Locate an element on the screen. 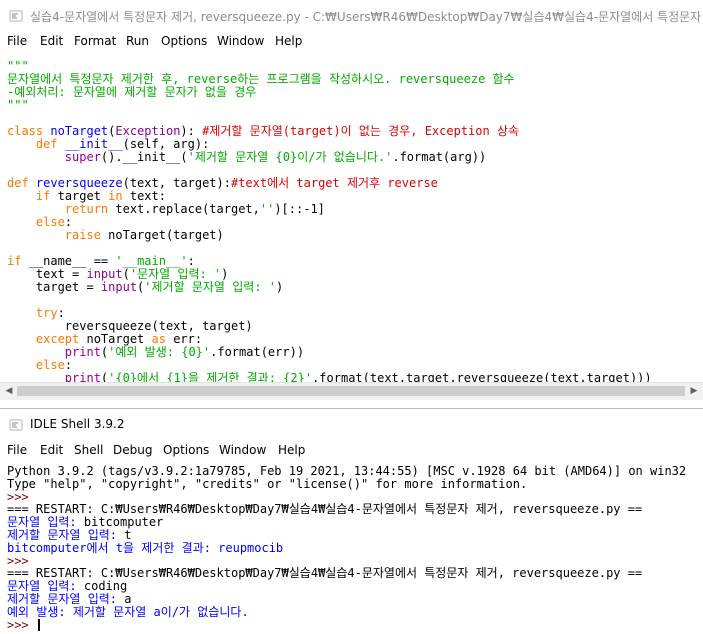 This screenshot has width=703, height=634. menu-shell: Shell is located at coordinates (88, 450).